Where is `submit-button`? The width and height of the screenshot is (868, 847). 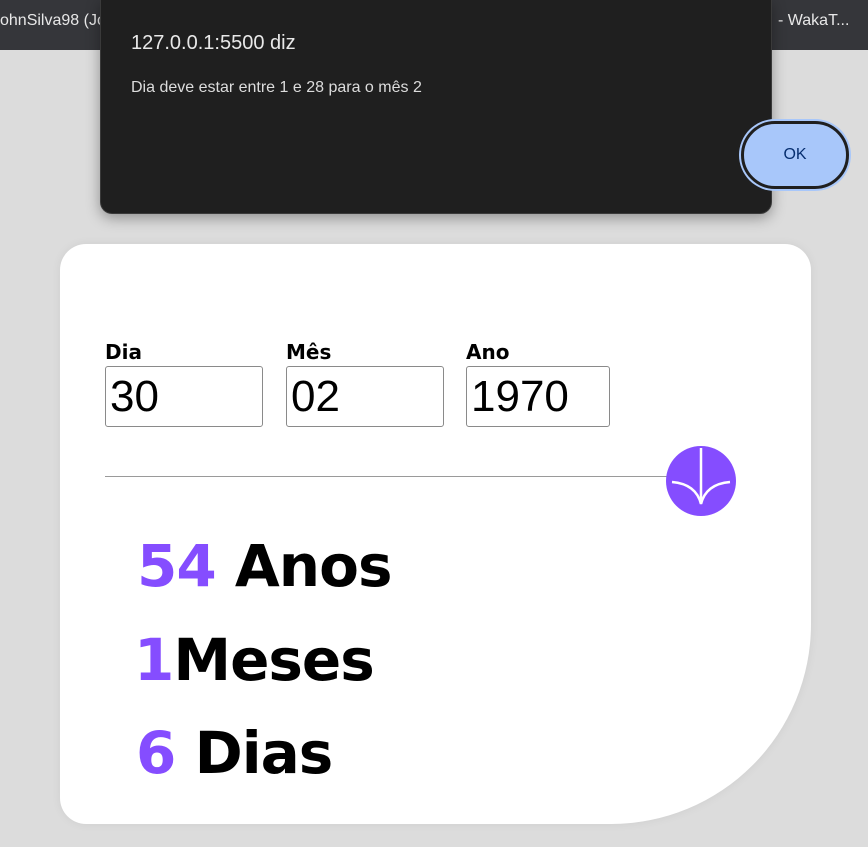 submit-button is located at coordinates (701, 481).